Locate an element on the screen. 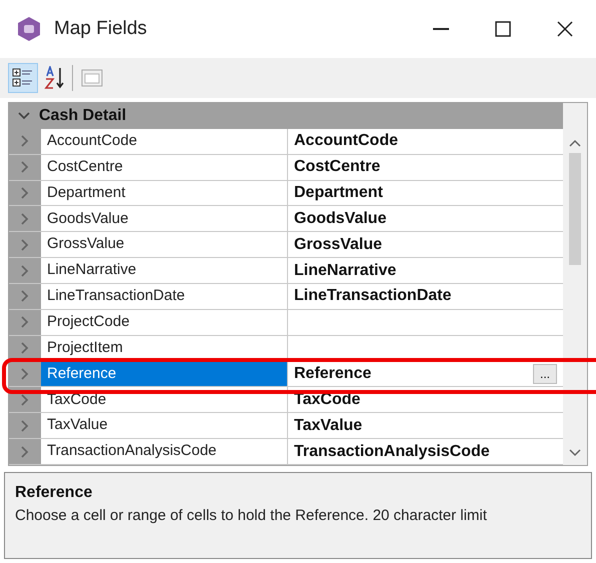 This screenshot has height=563, width=596. property-row: GoodsValue GoodsValue is located at coordinates (286, 219).